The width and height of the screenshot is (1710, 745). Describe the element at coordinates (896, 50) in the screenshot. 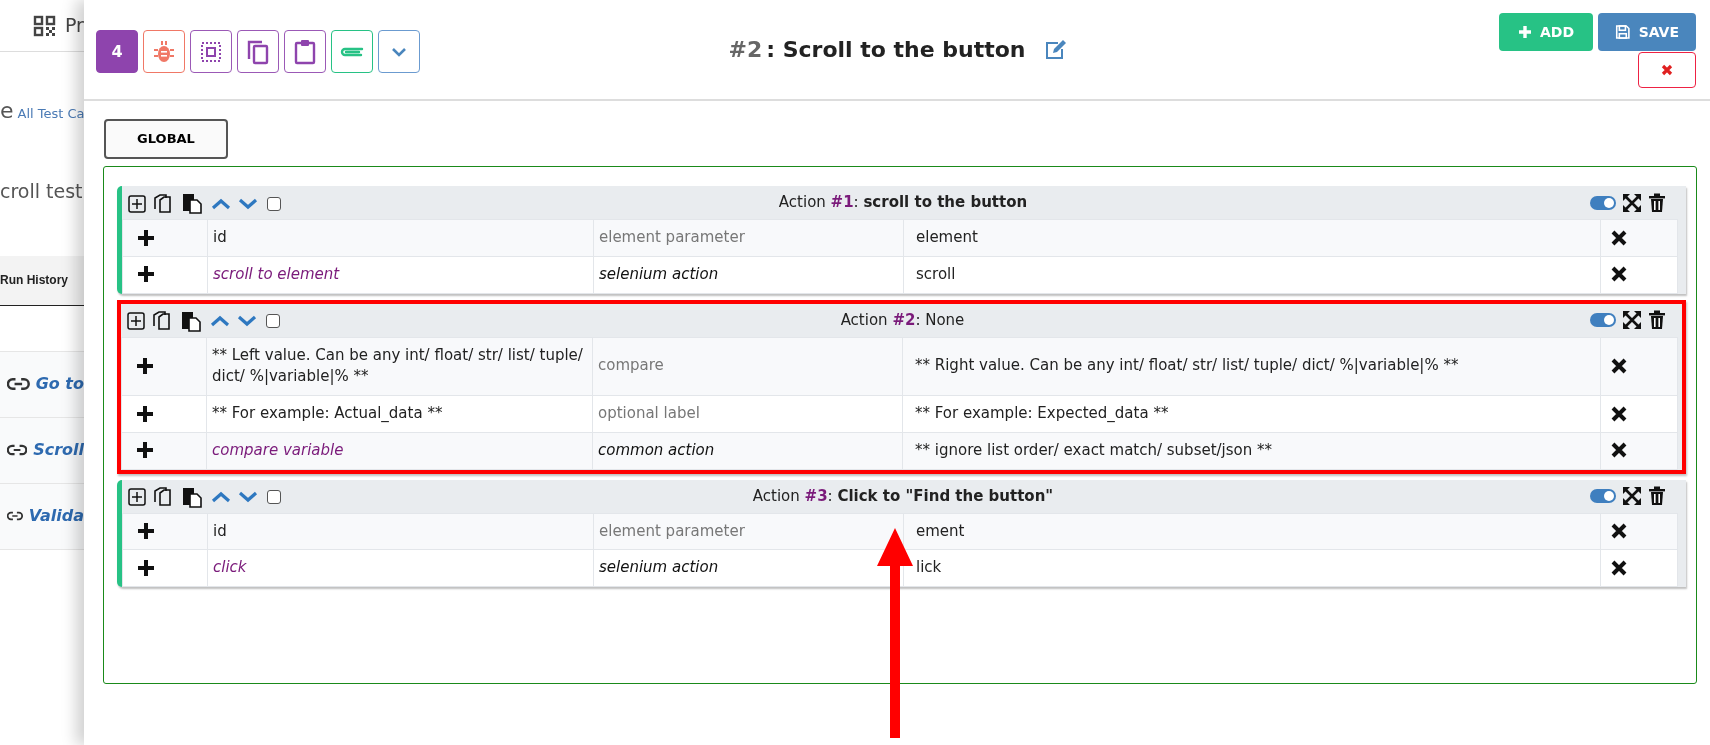

I see `step-title: : Scroll to the button` at that location.